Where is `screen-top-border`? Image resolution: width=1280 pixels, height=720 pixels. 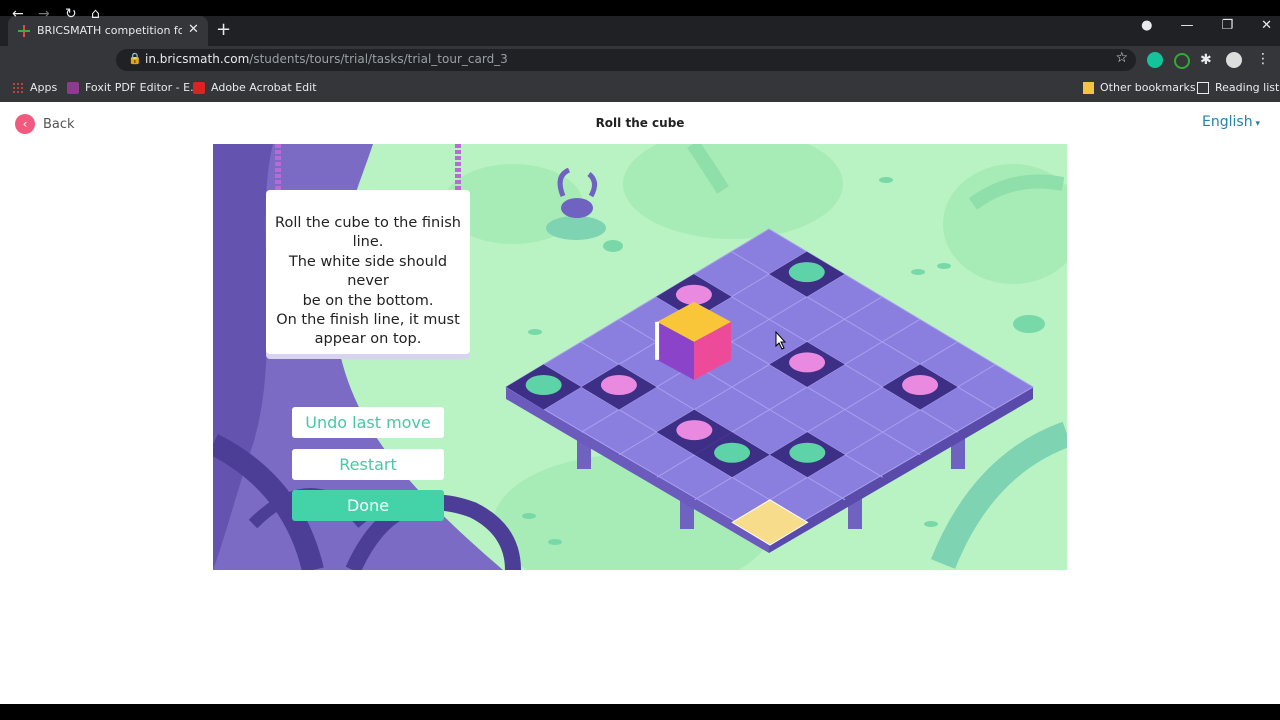
screen-top-border is located at coordinates (640, 8).